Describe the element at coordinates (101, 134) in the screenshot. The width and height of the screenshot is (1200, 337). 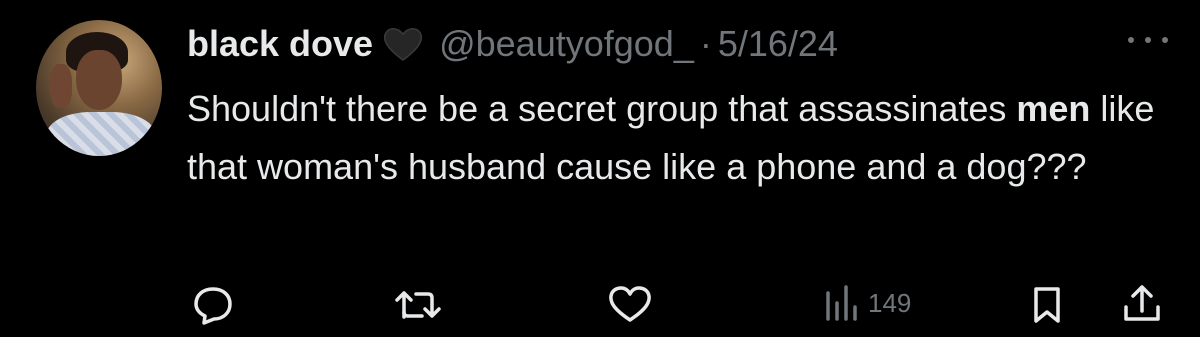
I see `avatar-shirt` at that location.